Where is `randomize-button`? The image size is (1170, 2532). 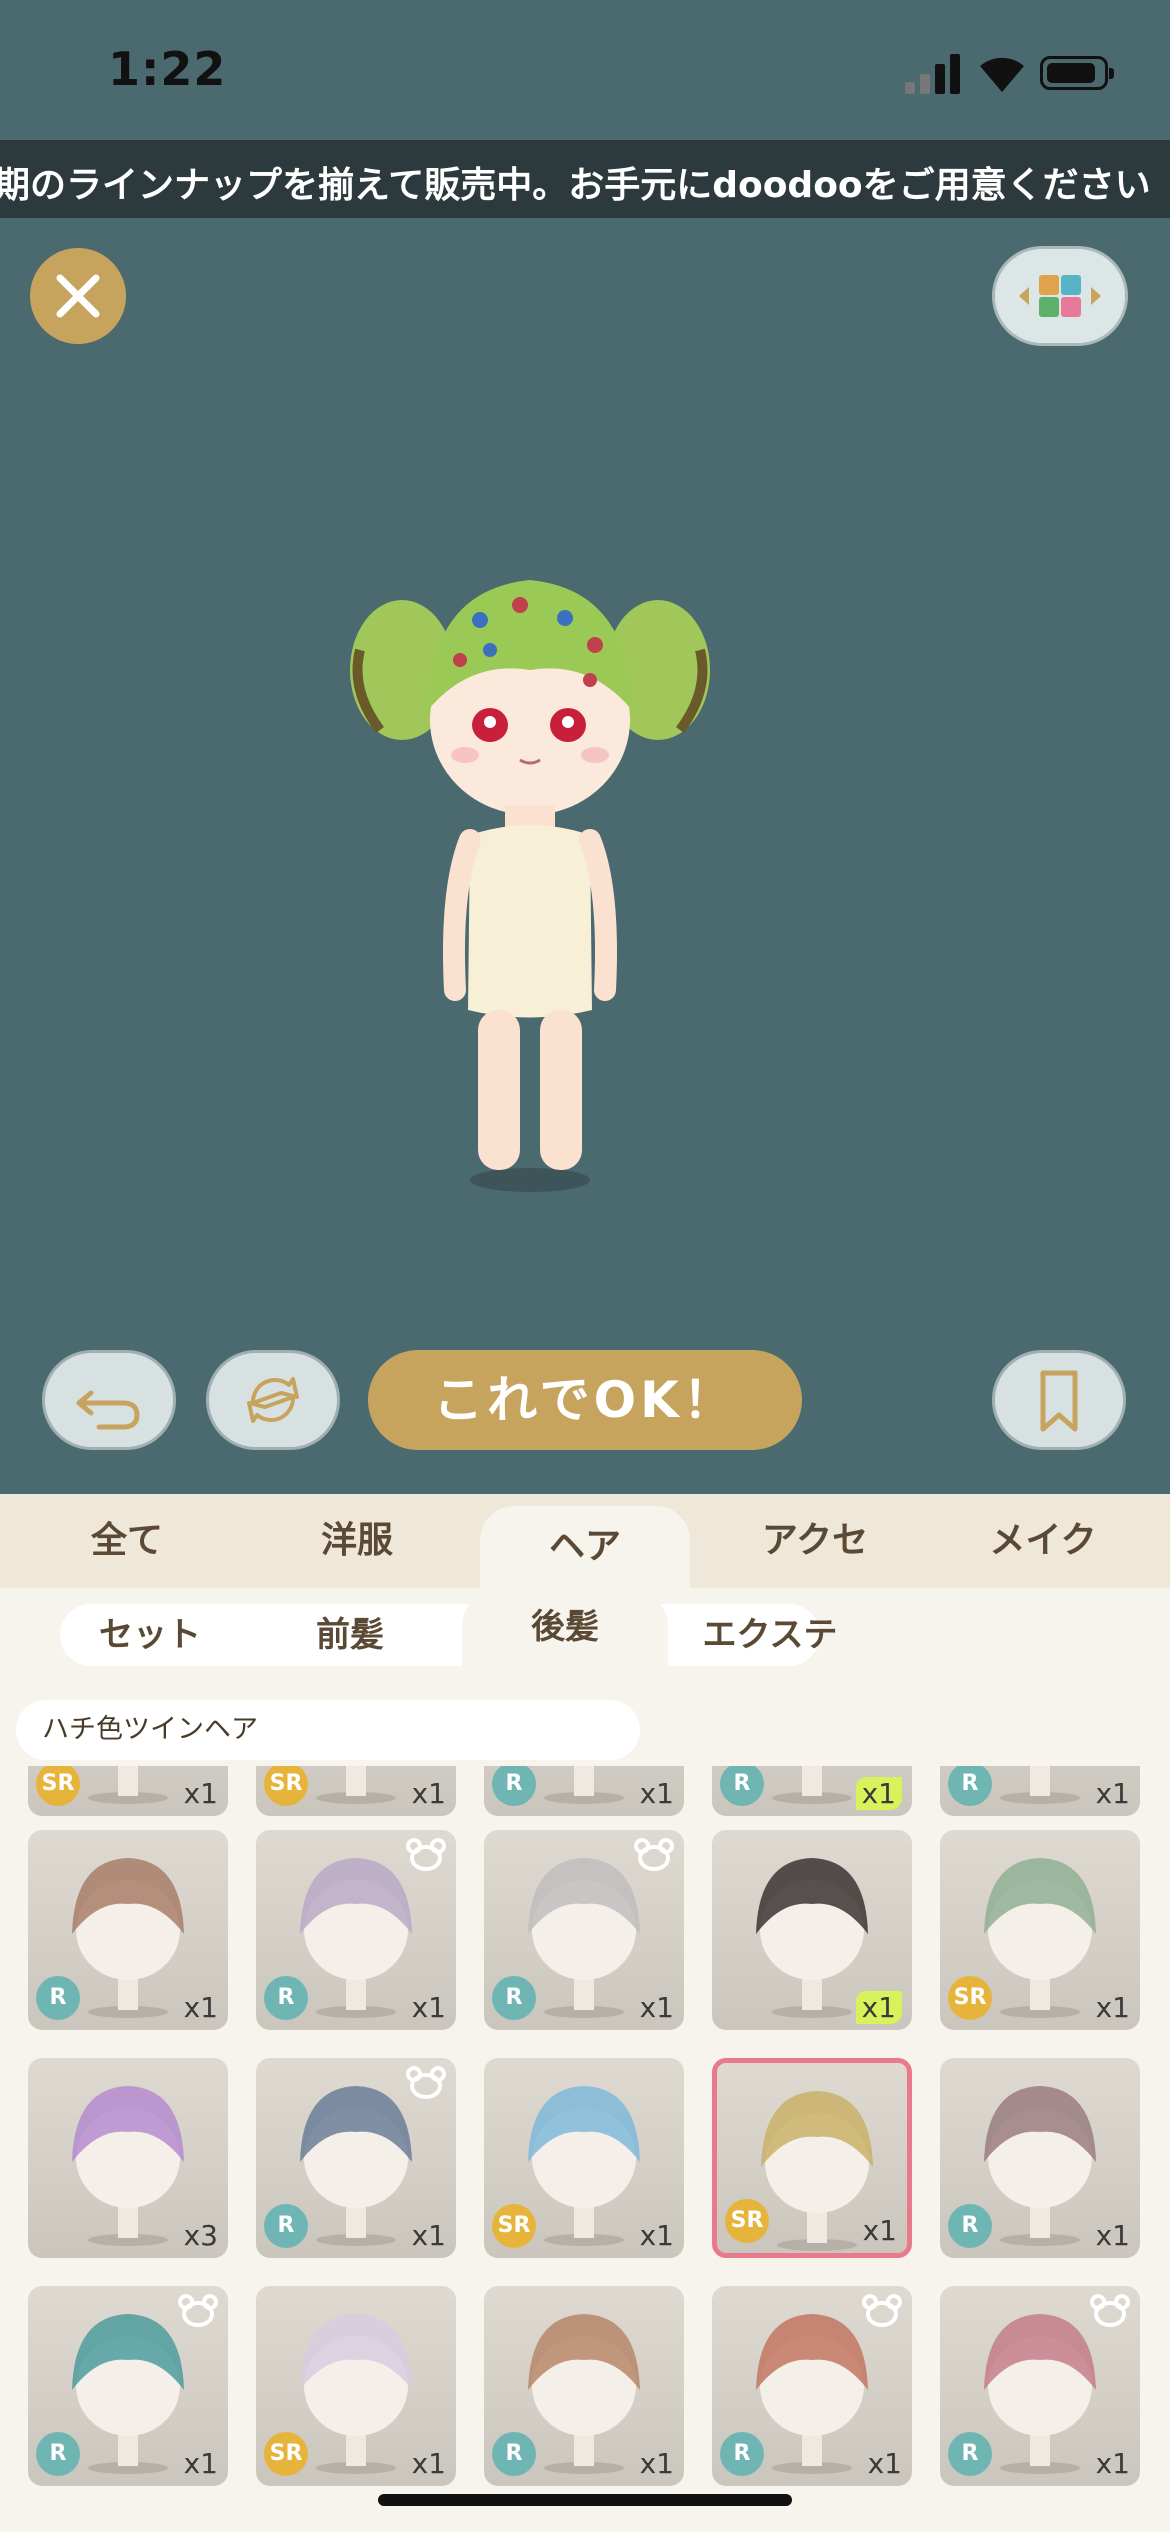 randomize-button is located at coordinates (273, 1400).